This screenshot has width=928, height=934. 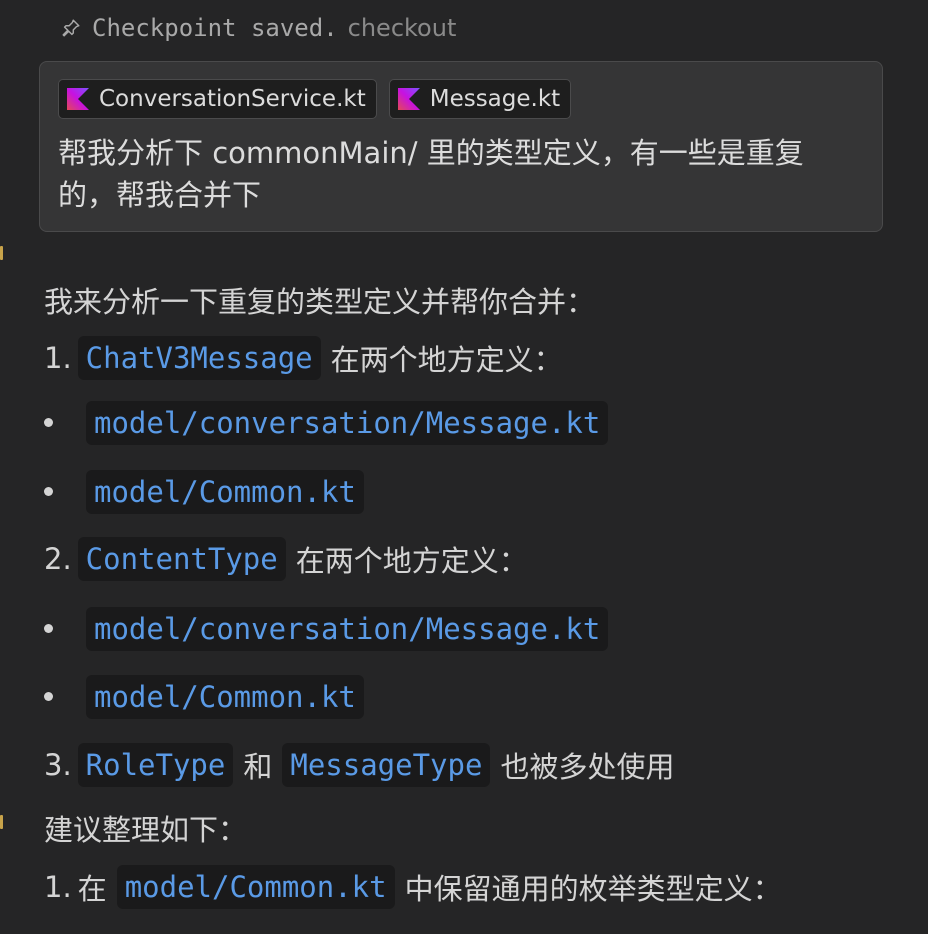 I want to click on pin-icon, so click(x=71, y=28).